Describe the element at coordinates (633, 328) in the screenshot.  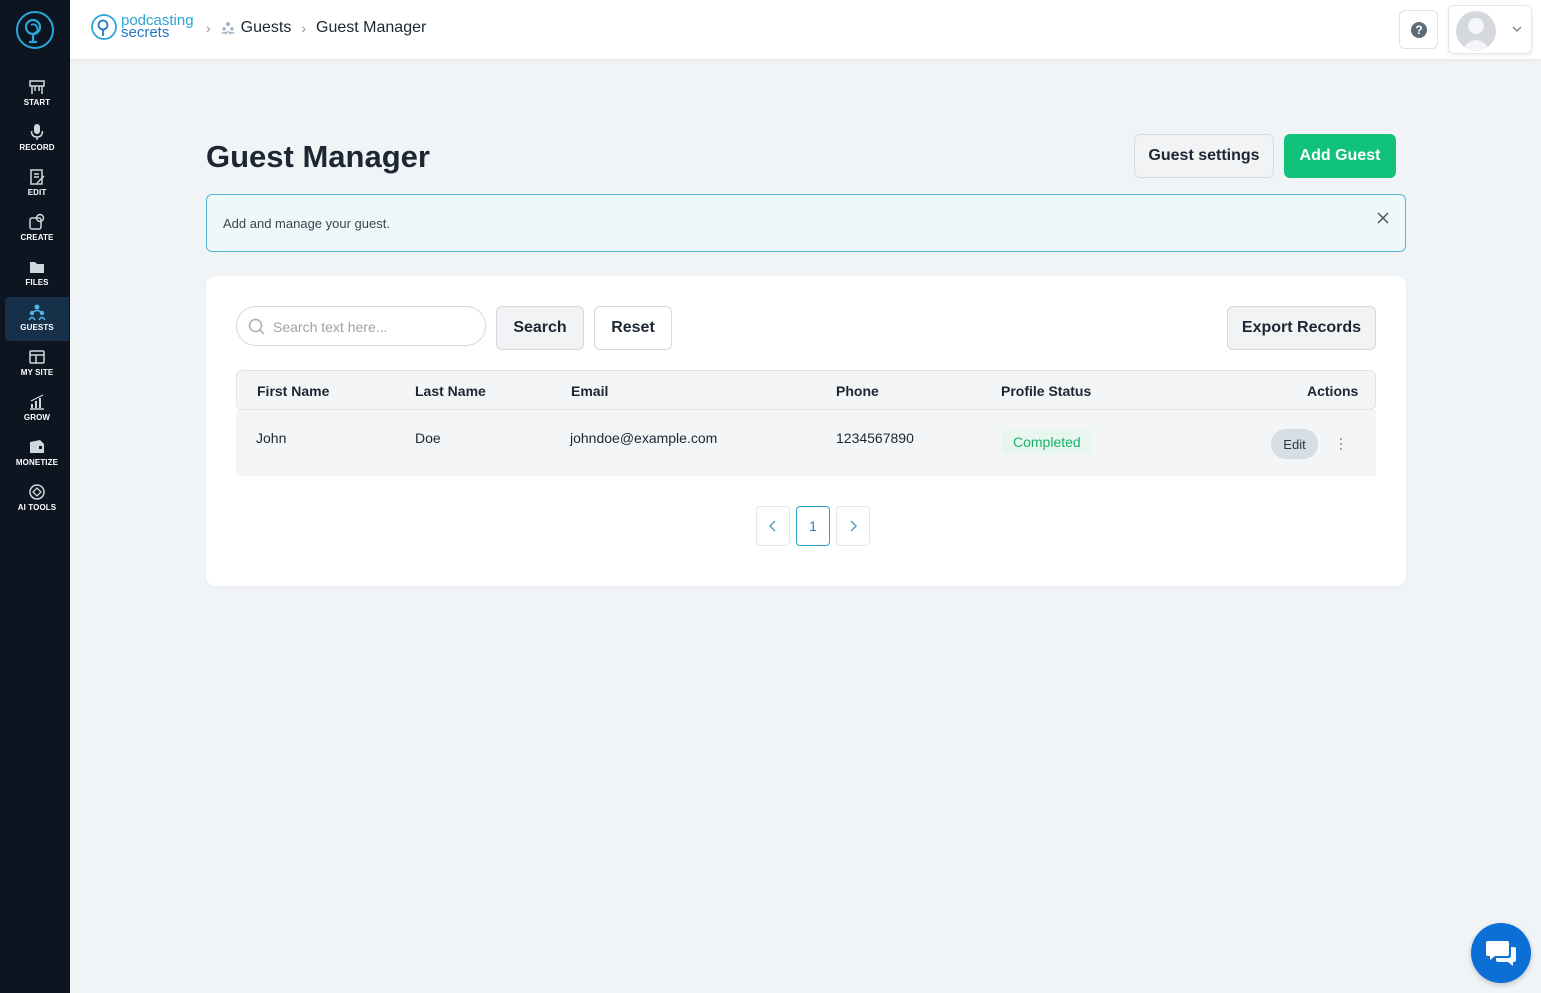
I see `reset-button: Reset` at that location.